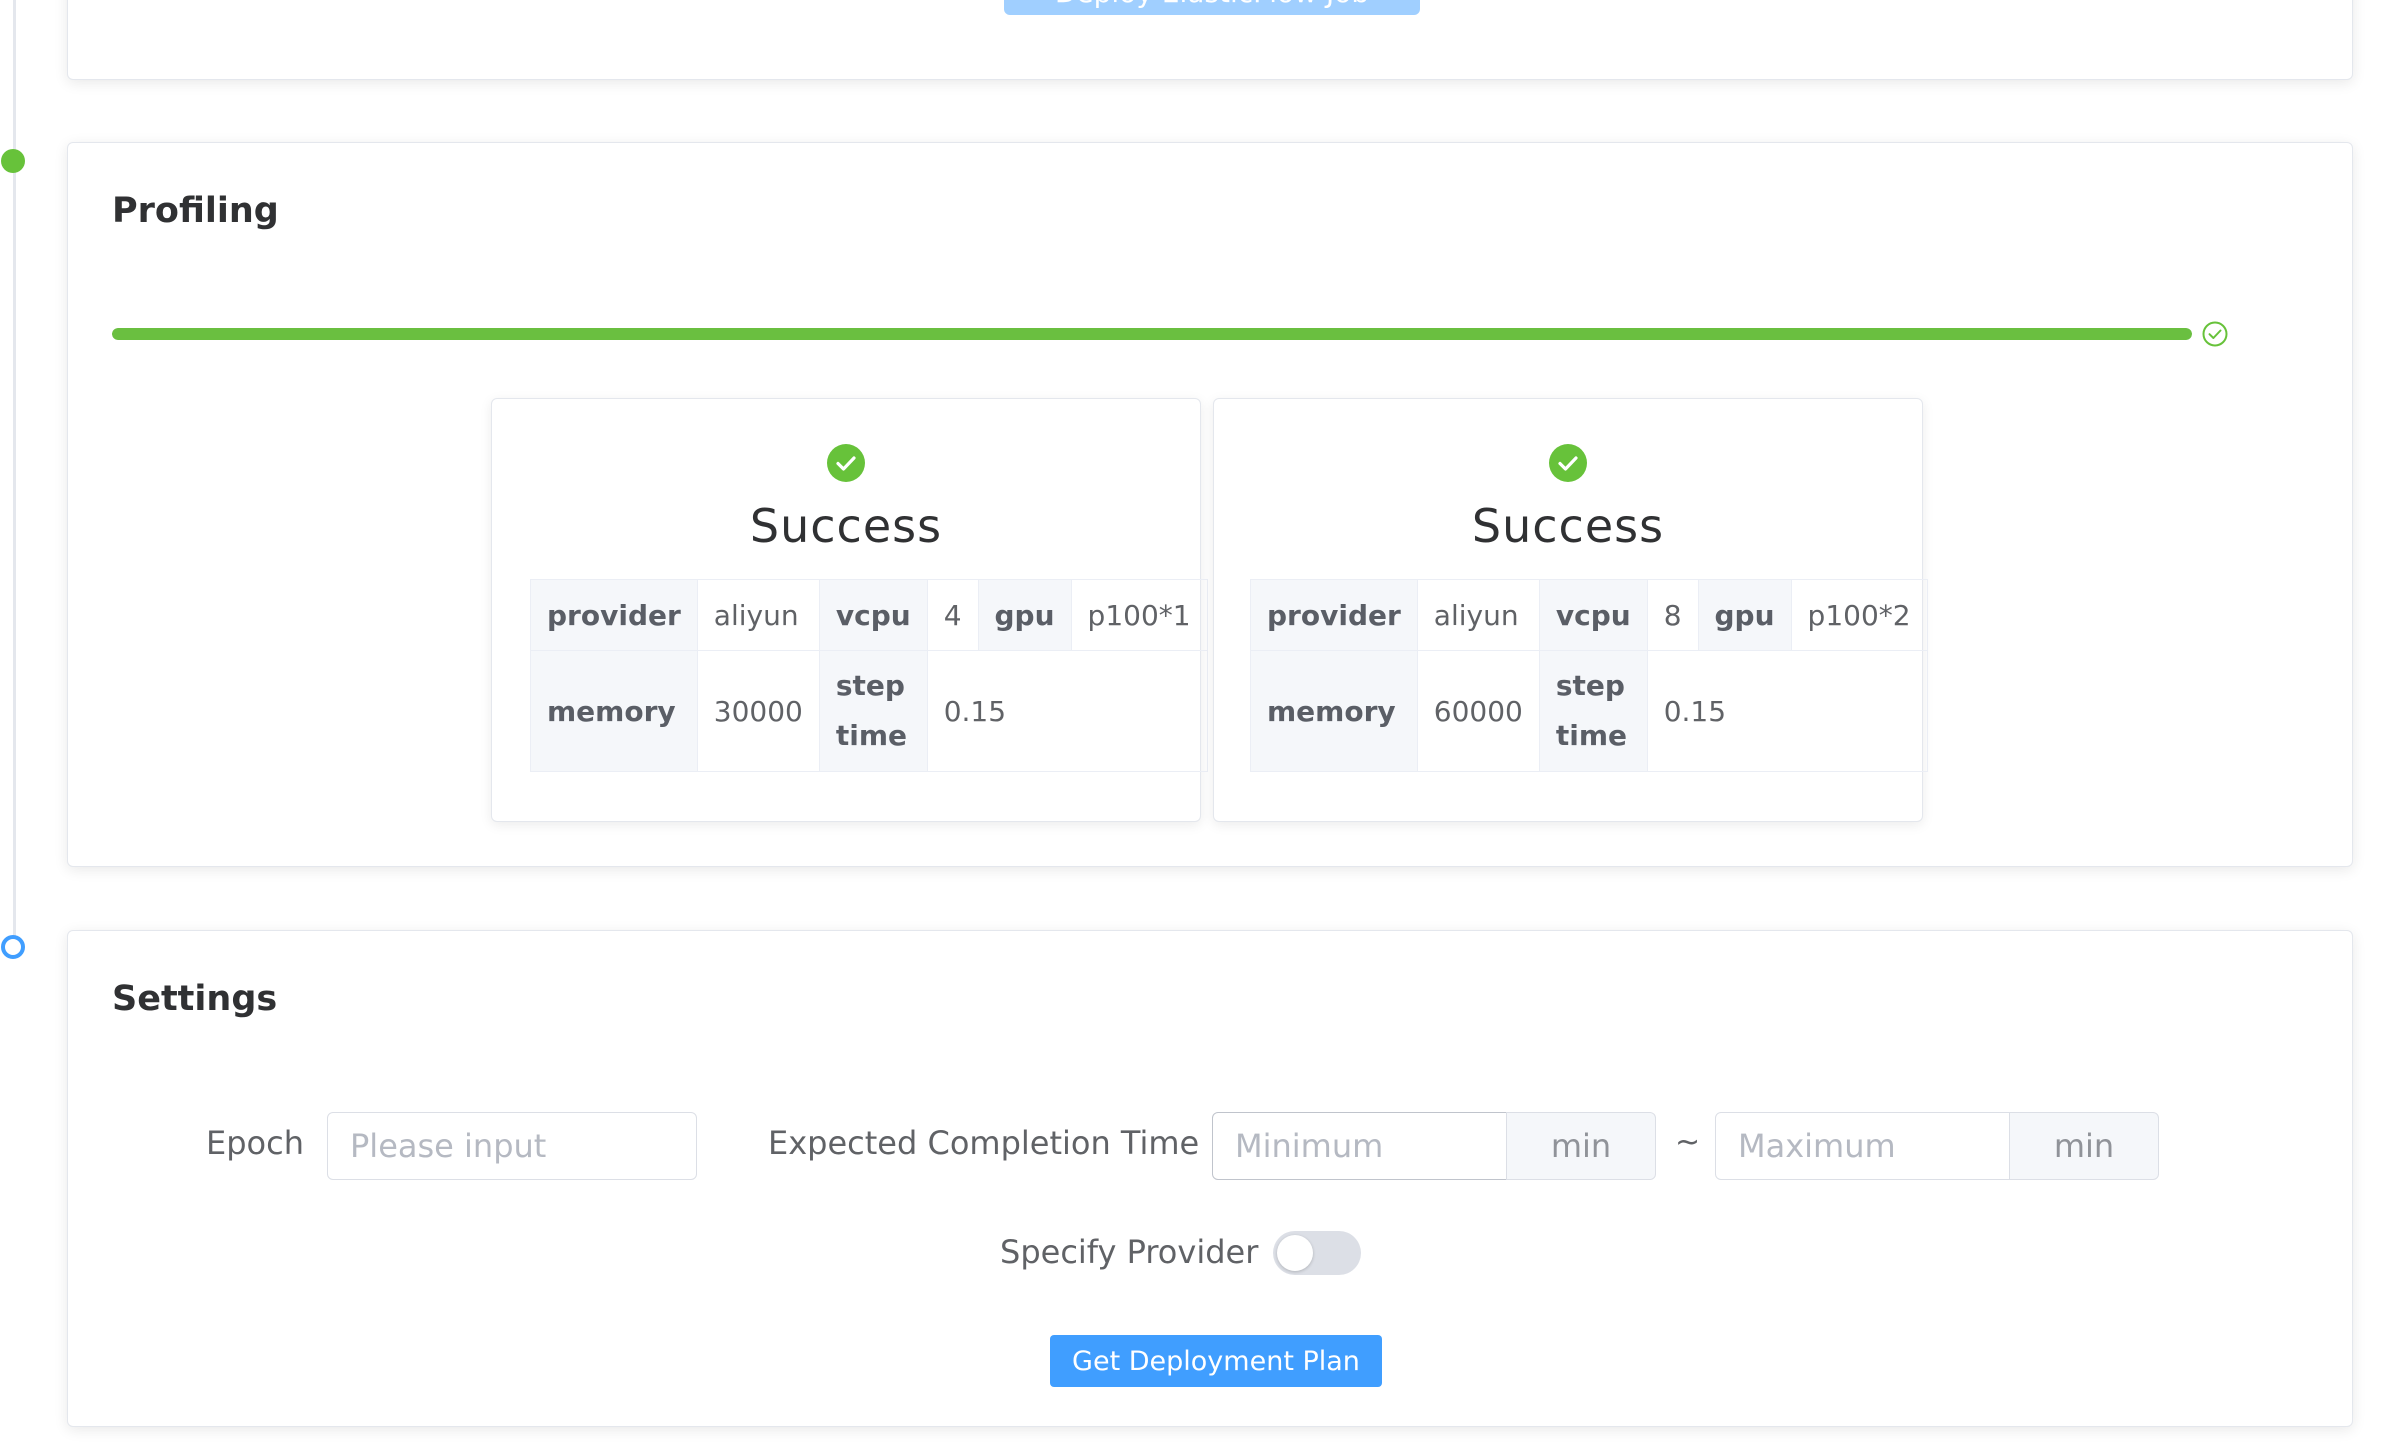 The width and height of the screenshot is (2396, 1456). What do you see at coordinates (195, 999) in the screenshot?
I see `settings-title: Settings` at bounding box center [195, 999].